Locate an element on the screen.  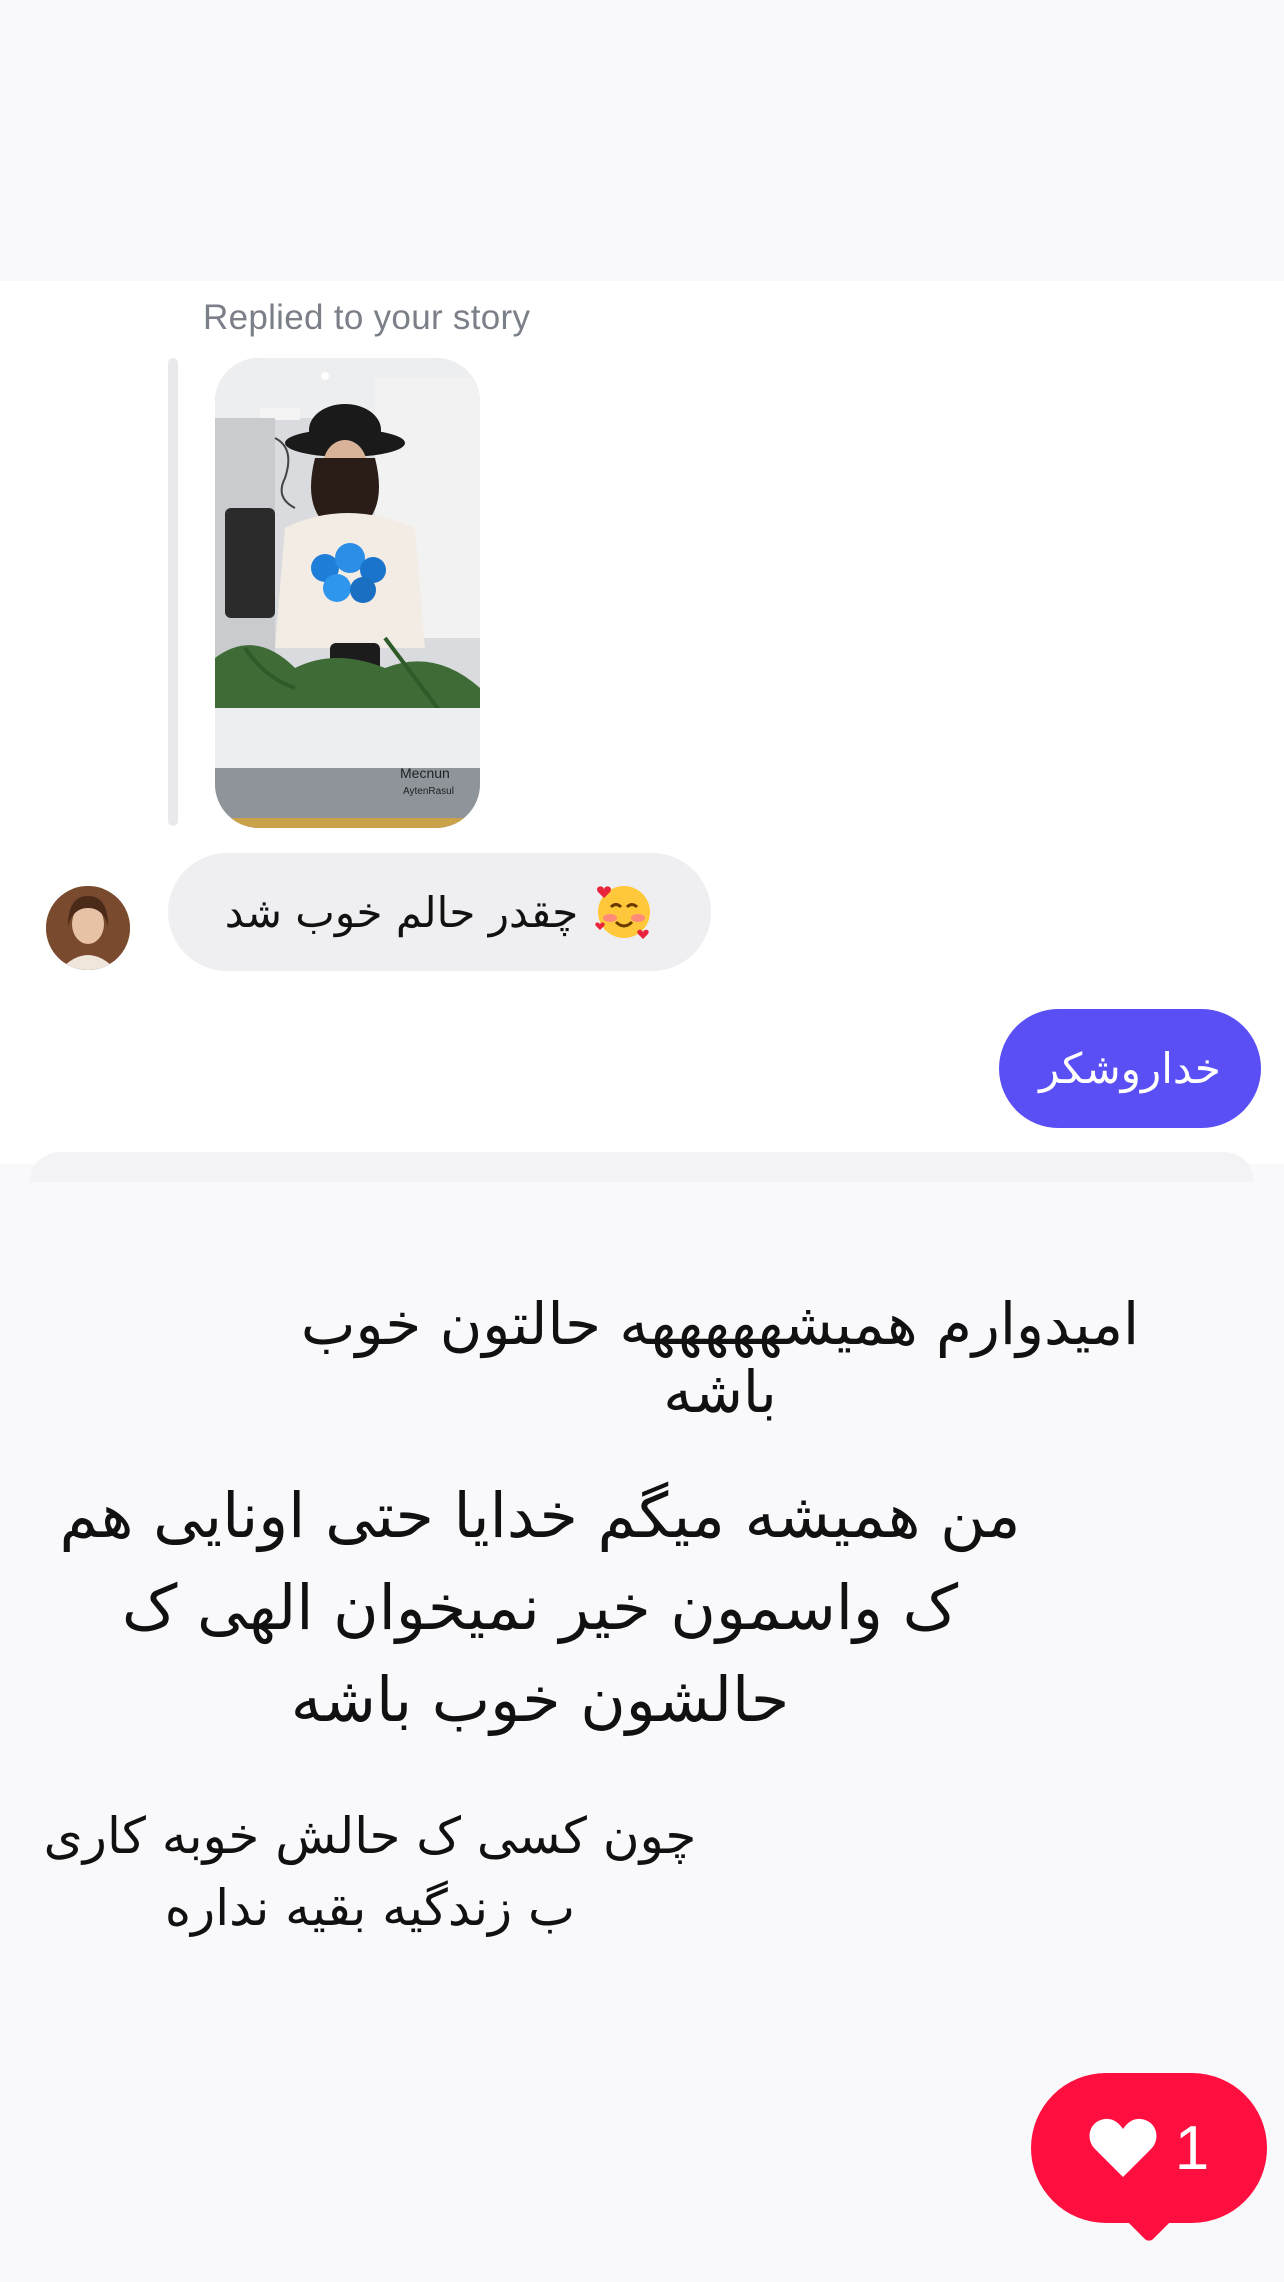
outgoing-message-bubble: خداروشکر is located at coordinates (1130, 1068).